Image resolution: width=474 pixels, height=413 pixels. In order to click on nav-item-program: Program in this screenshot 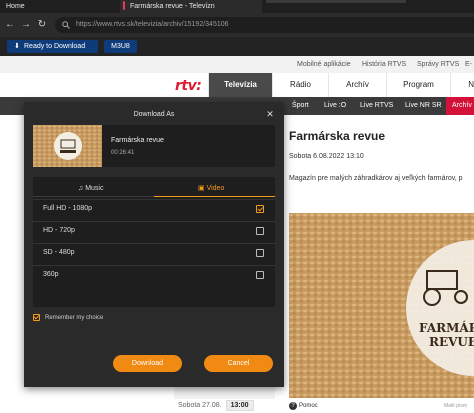, I will do `click(418, 85)`.